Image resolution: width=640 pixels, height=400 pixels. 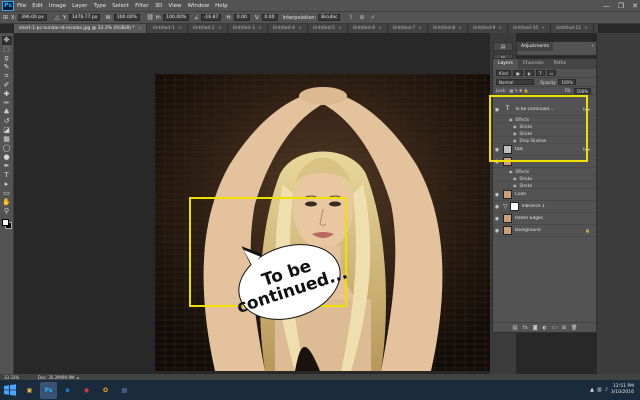 I want to click on lock-icons: ▦ ✎ ✥ 🔒, so click(x=518, y=90).